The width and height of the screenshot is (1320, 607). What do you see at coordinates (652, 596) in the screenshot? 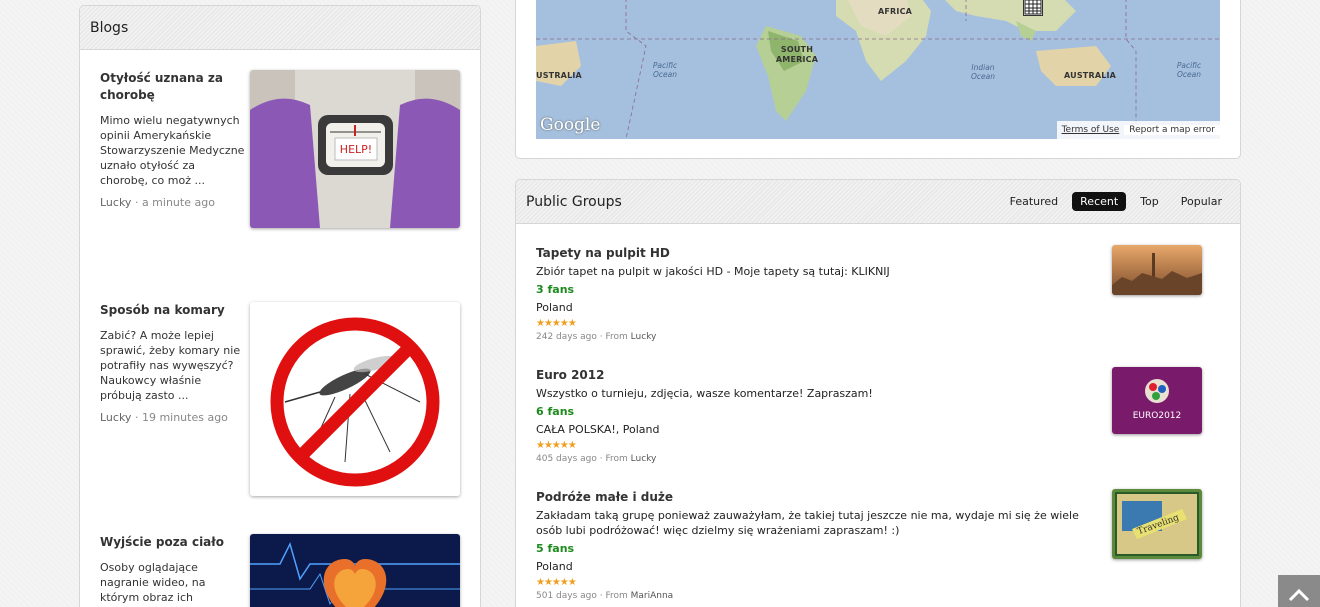
I see `group-owner: MariAnna` at bounding box center [652, 596].